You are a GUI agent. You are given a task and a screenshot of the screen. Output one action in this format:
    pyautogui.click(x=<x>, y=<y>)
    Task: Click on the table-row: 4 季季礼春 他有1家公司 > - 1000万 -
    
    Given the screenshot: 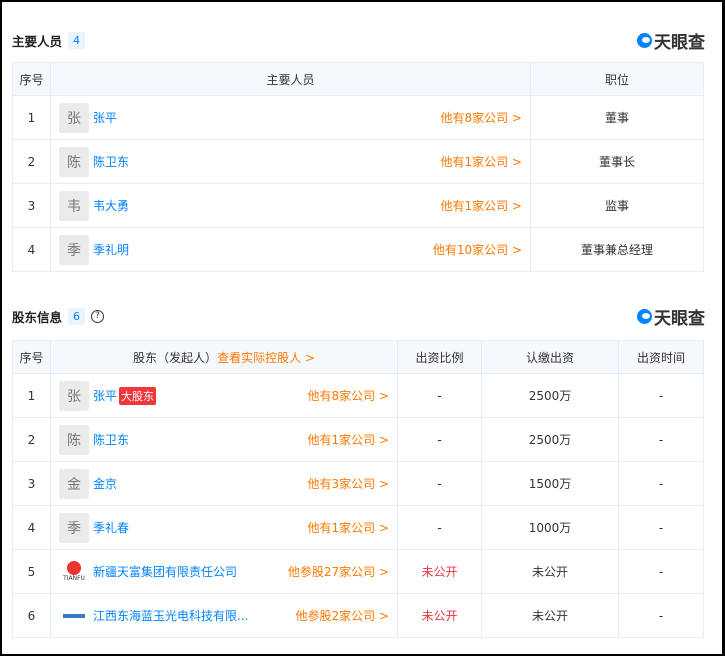 What is the action you would take?
    pyautogui.click(x=358, y=527)
    